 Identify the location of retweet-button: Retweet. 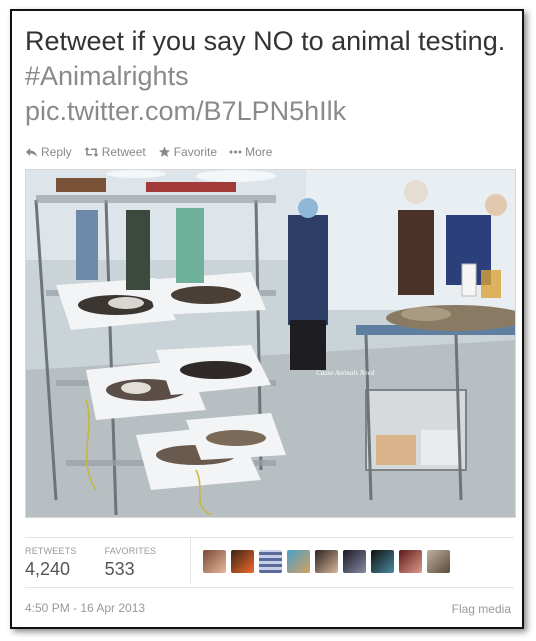
(115, 152).